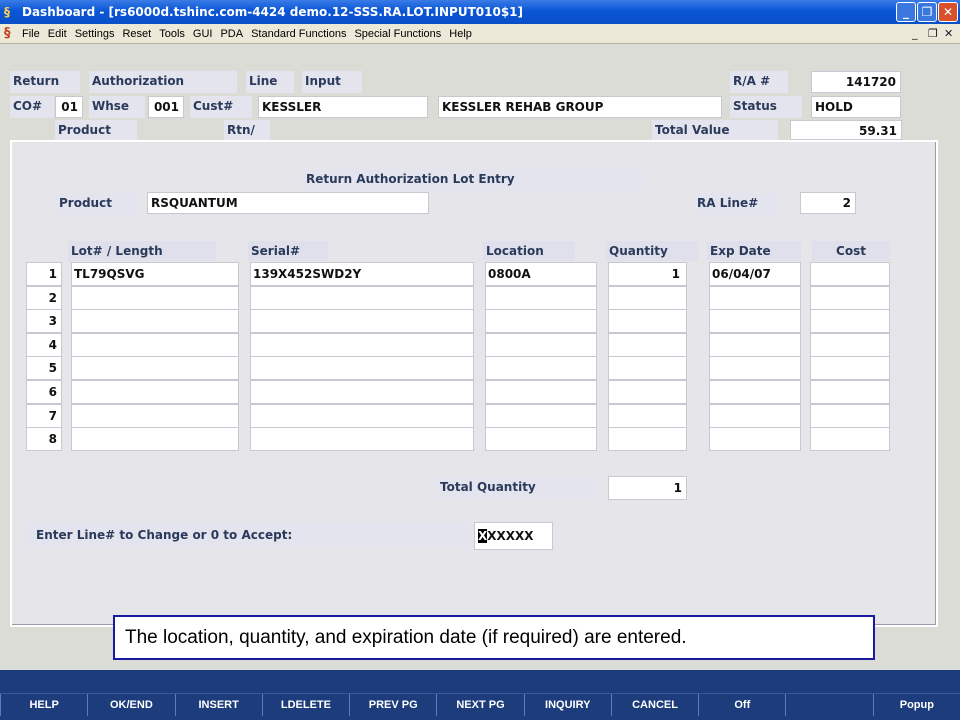 Image resolution: width=960 pixels, height=720 pixels. Describe the element at coordinates (766, 107) in the screenshot. I see `status-label: Status` at that location.